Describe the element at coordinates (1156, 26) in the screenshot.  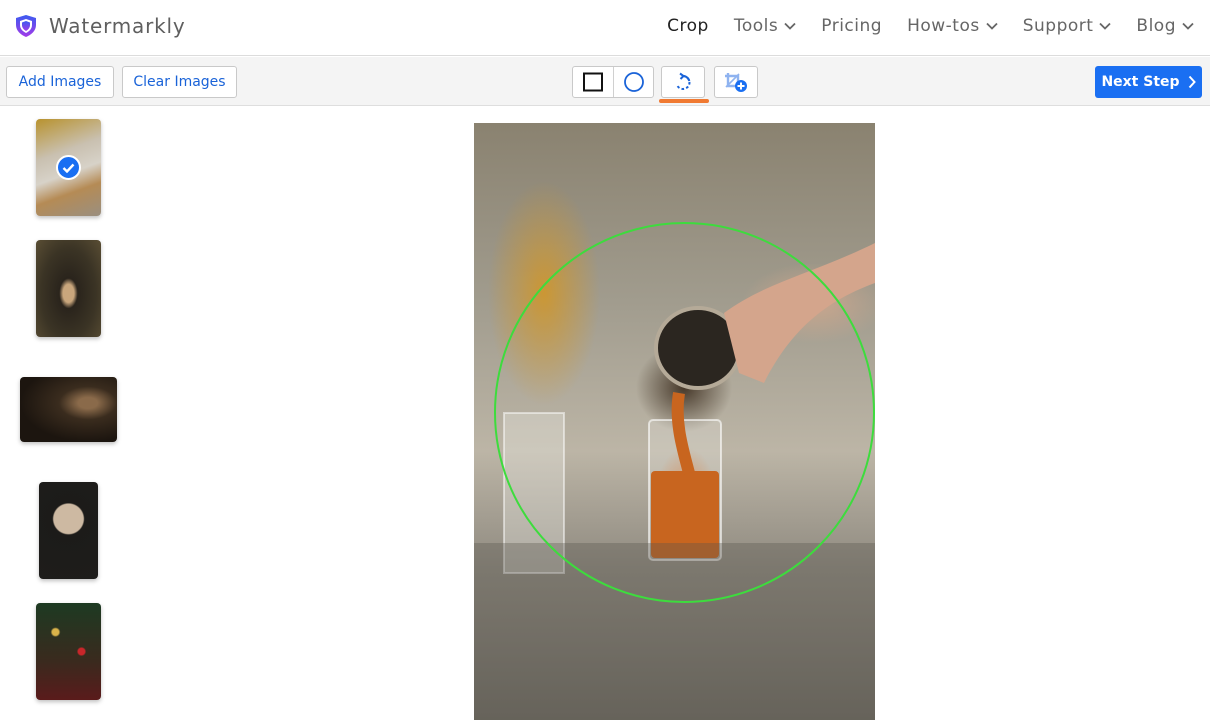
I see `nav-blog-label: Blog` at that location.